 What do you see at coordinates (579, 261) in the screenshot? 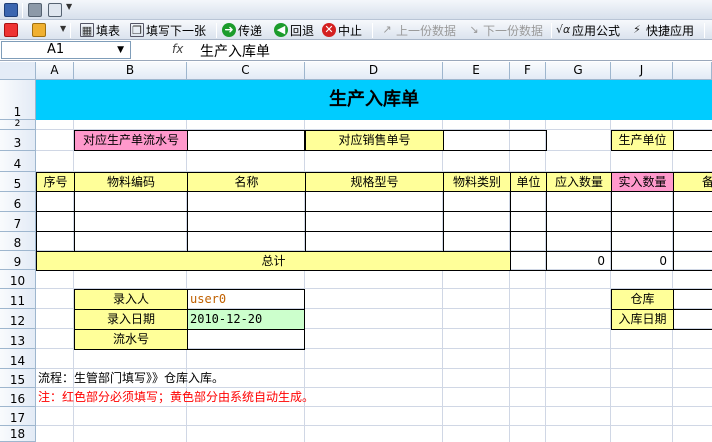
I see `total-expected-qty: 0` at bounding box center [579, 261].